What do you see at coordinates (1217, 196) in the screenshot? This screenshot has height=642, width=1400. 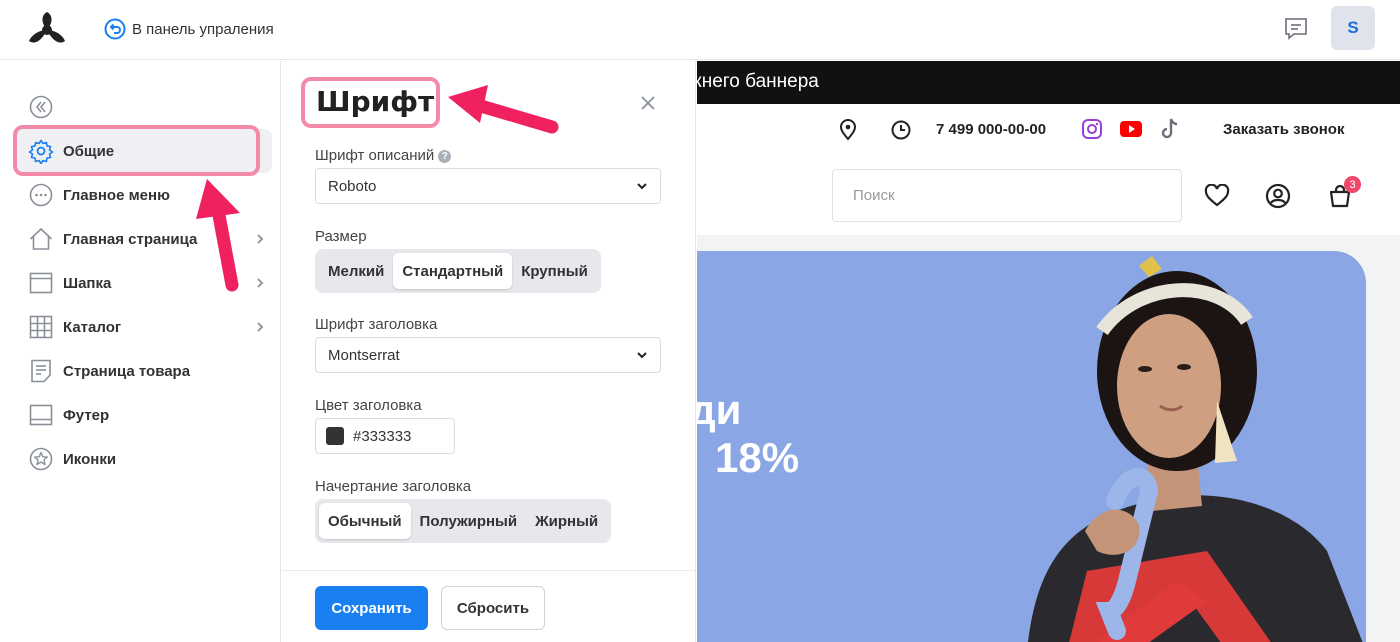 I see `heart-icon` at bounding box center [1217, 196].